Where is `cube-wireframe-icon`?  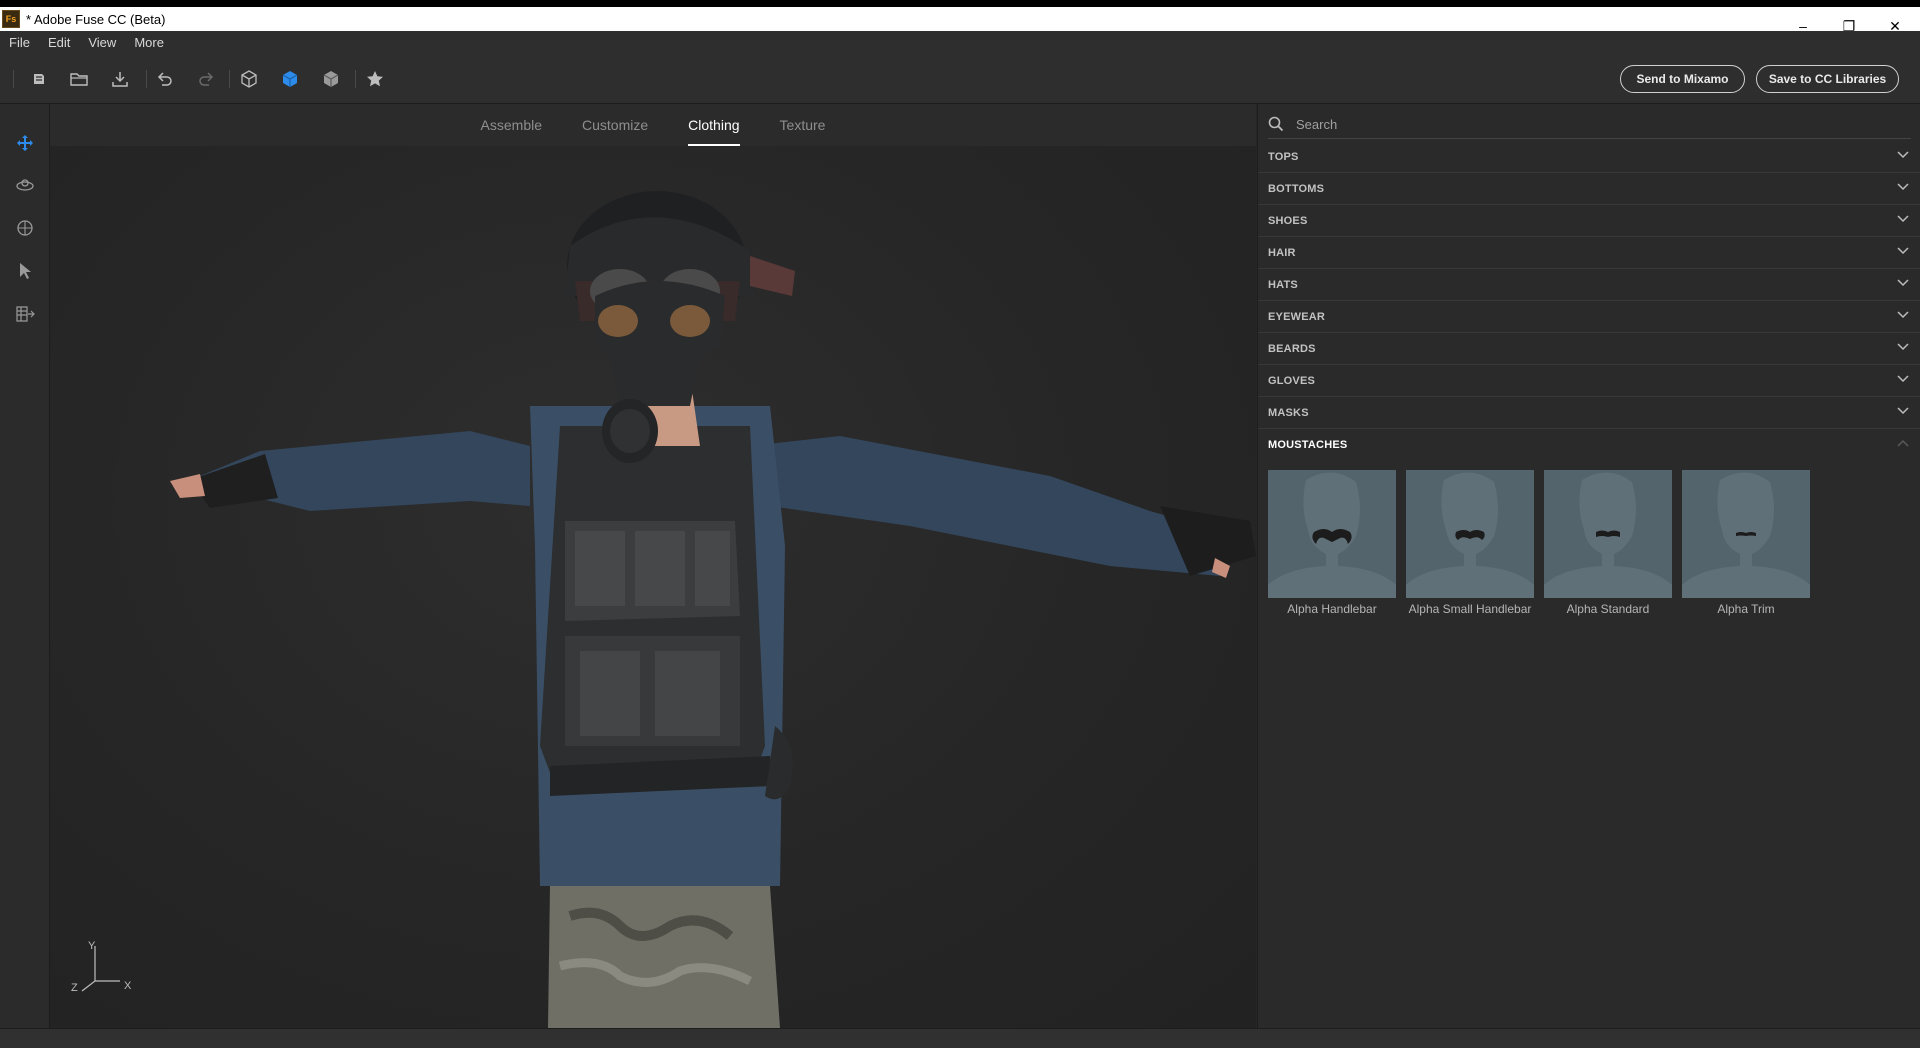
cube-wireframe-icon is located at coordinates (249, 79).